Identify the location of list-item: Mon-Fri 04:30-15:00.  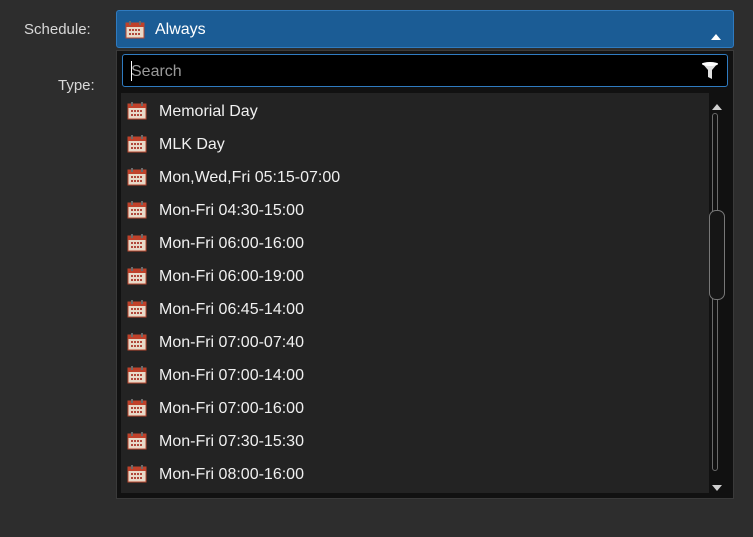
(415, 210).